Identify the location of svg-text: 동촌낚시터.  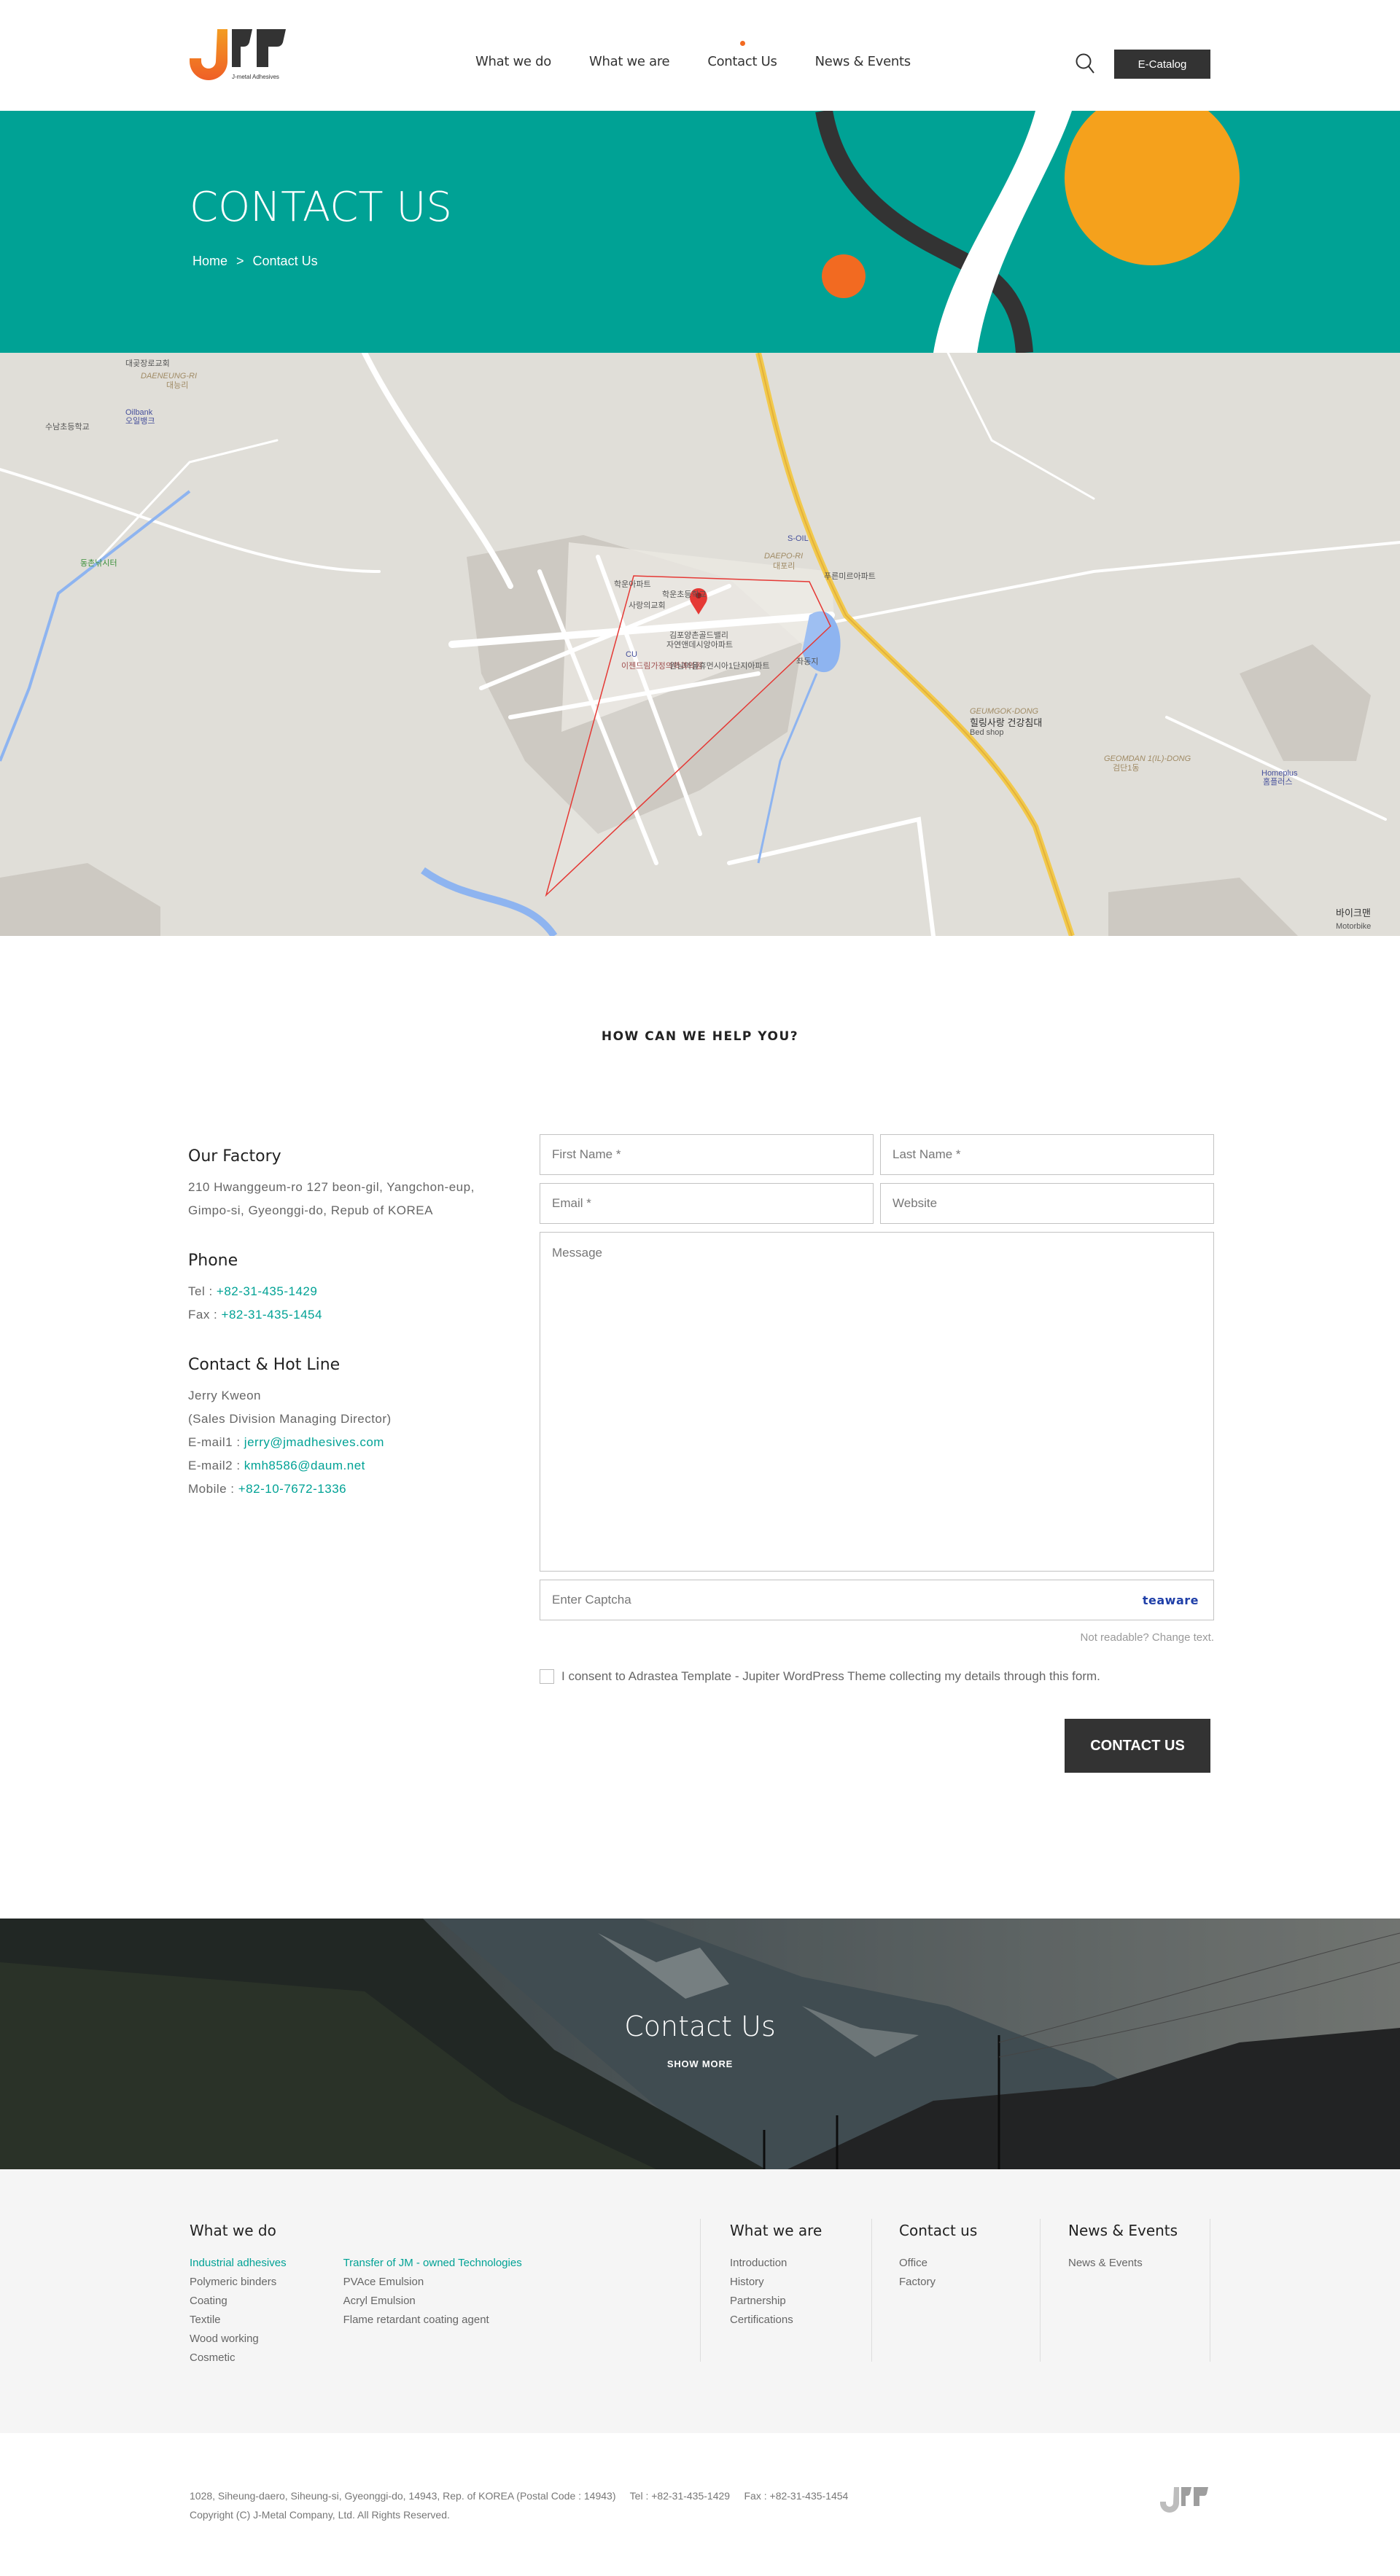
(98, 563).